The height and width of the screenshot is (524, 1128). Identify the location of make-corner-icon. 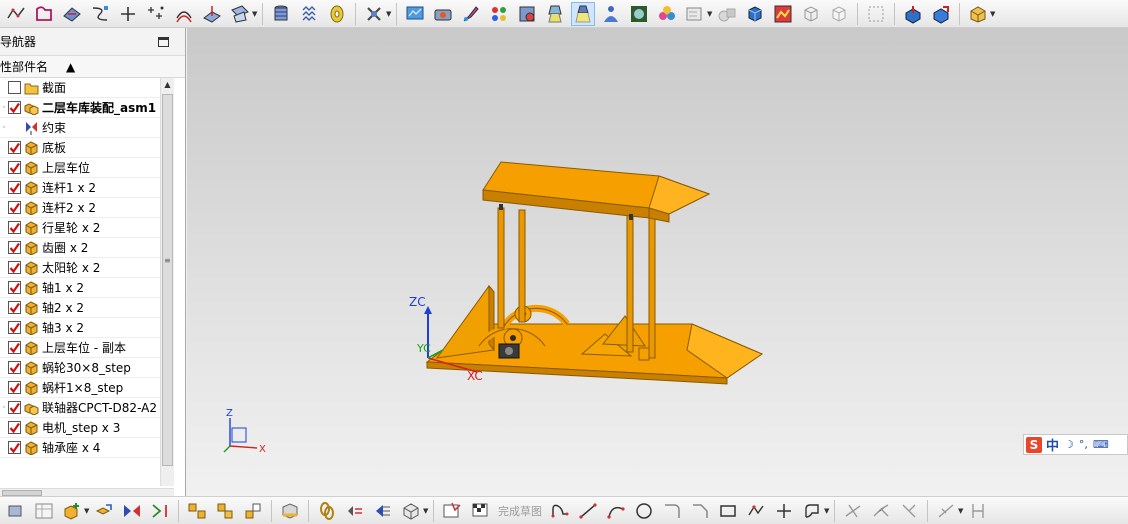
(909, 511).